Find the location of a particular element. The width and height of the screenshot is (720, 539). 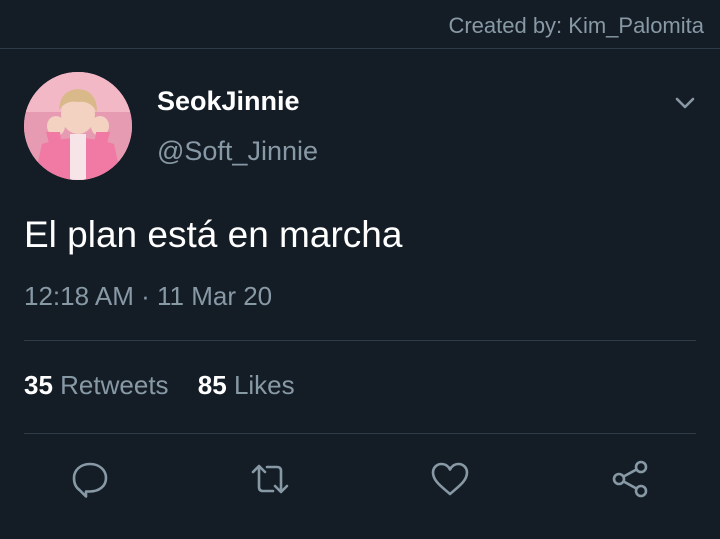

tweet-time: 12:18 AM is located at coordinates (79, 296).